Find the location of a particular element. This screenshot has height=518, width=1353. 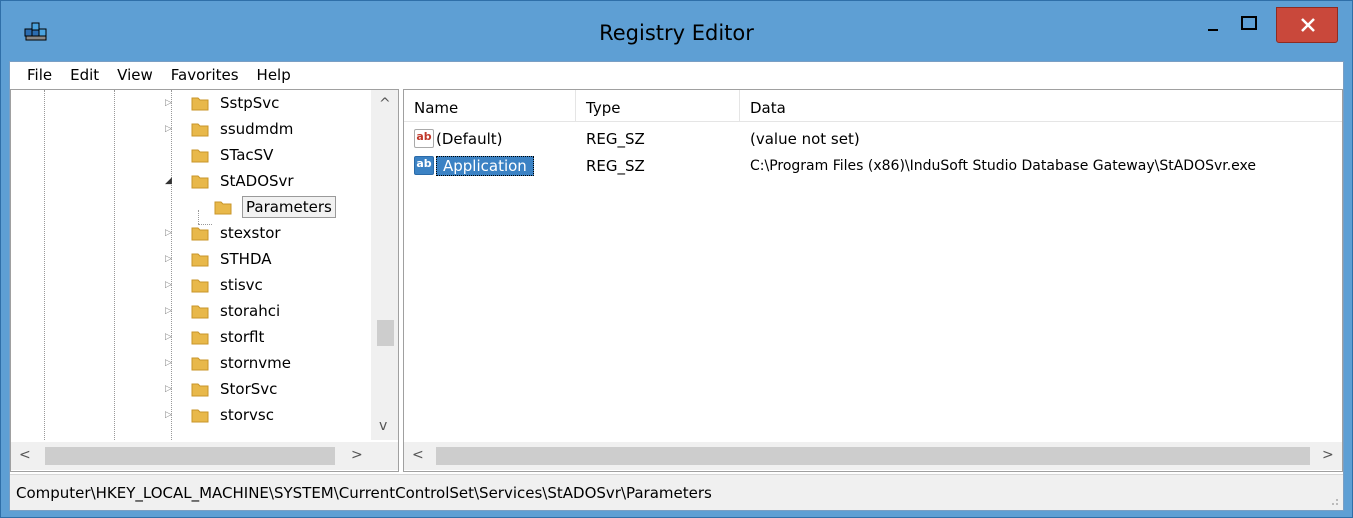

value-name: Application is located at coordinates (485, 166).